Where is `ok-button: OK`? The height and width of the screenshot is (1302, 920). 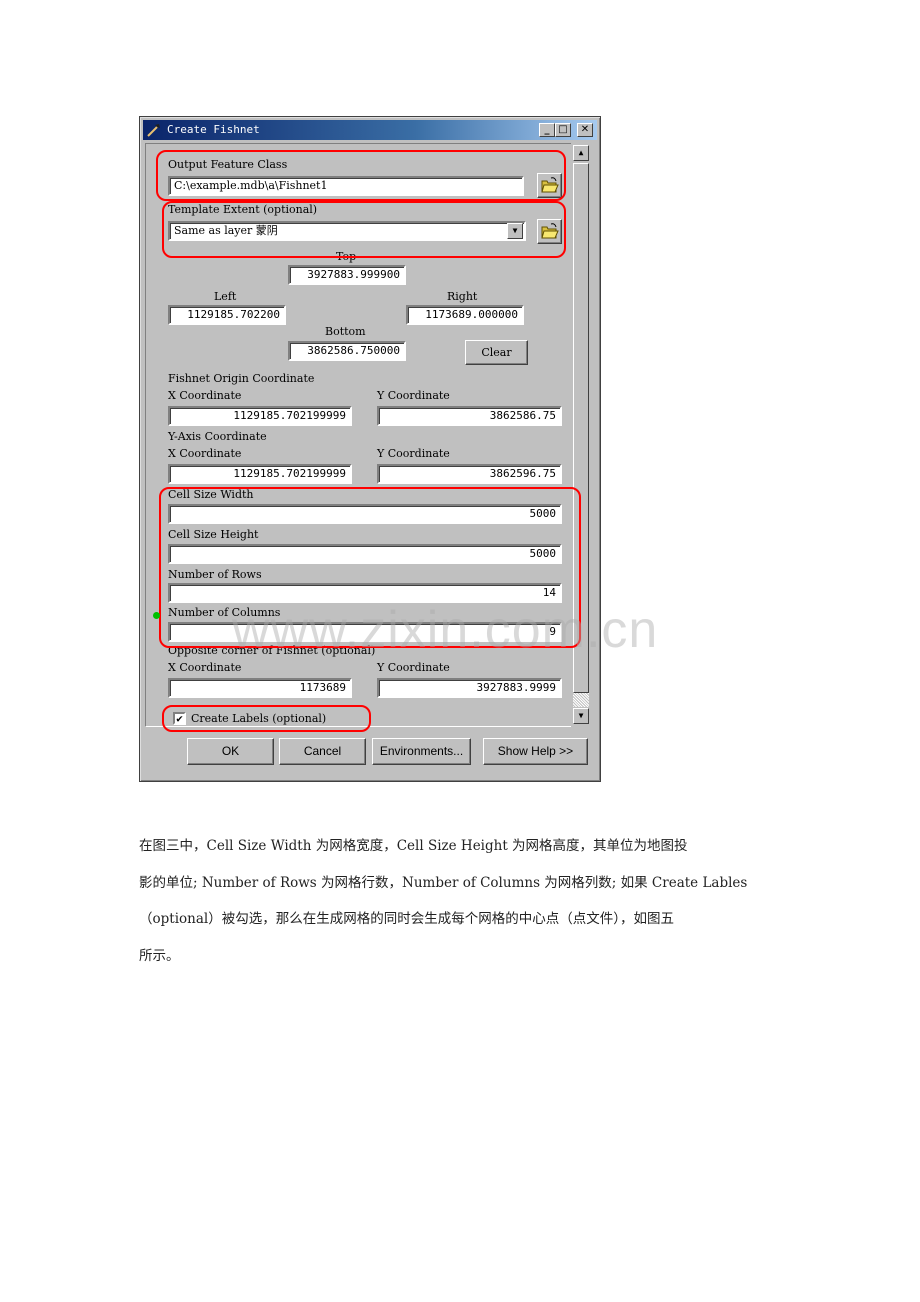
ok-button: OK is located at coordinates (230, 751).